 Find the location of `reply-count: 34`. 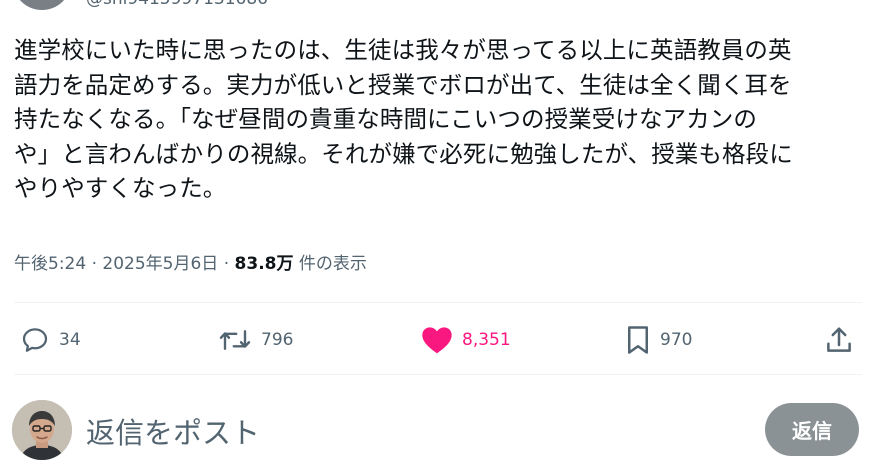

reply-count: 34 is located at coordinates (70, 340).